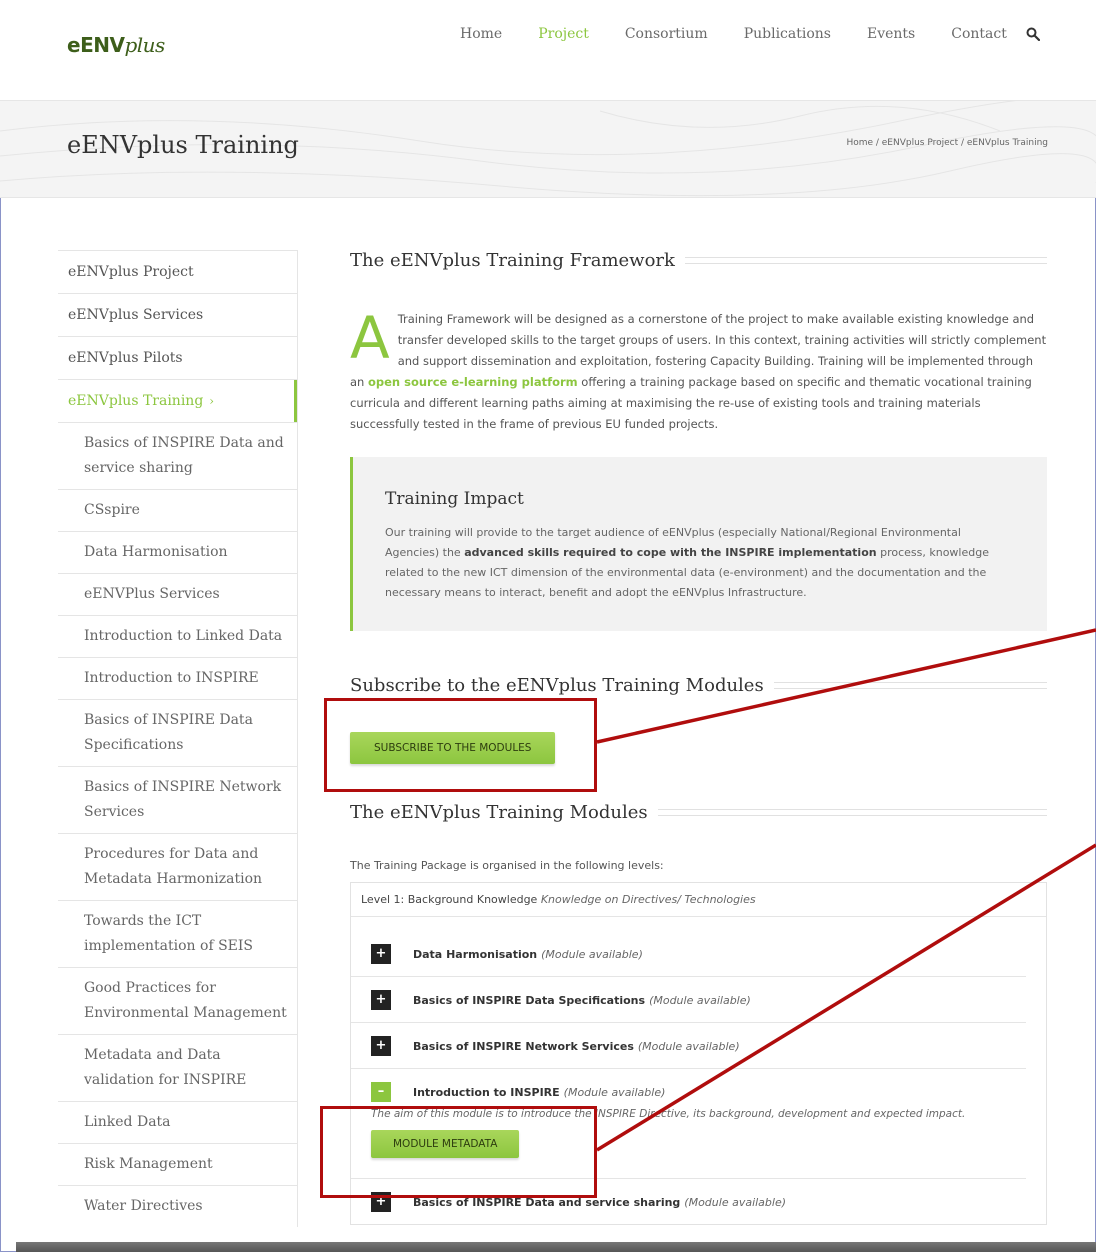 This screenshot has height=1252, width=1096. I want to click on sidebar-sub-item: CSspire, so click(178, 510).